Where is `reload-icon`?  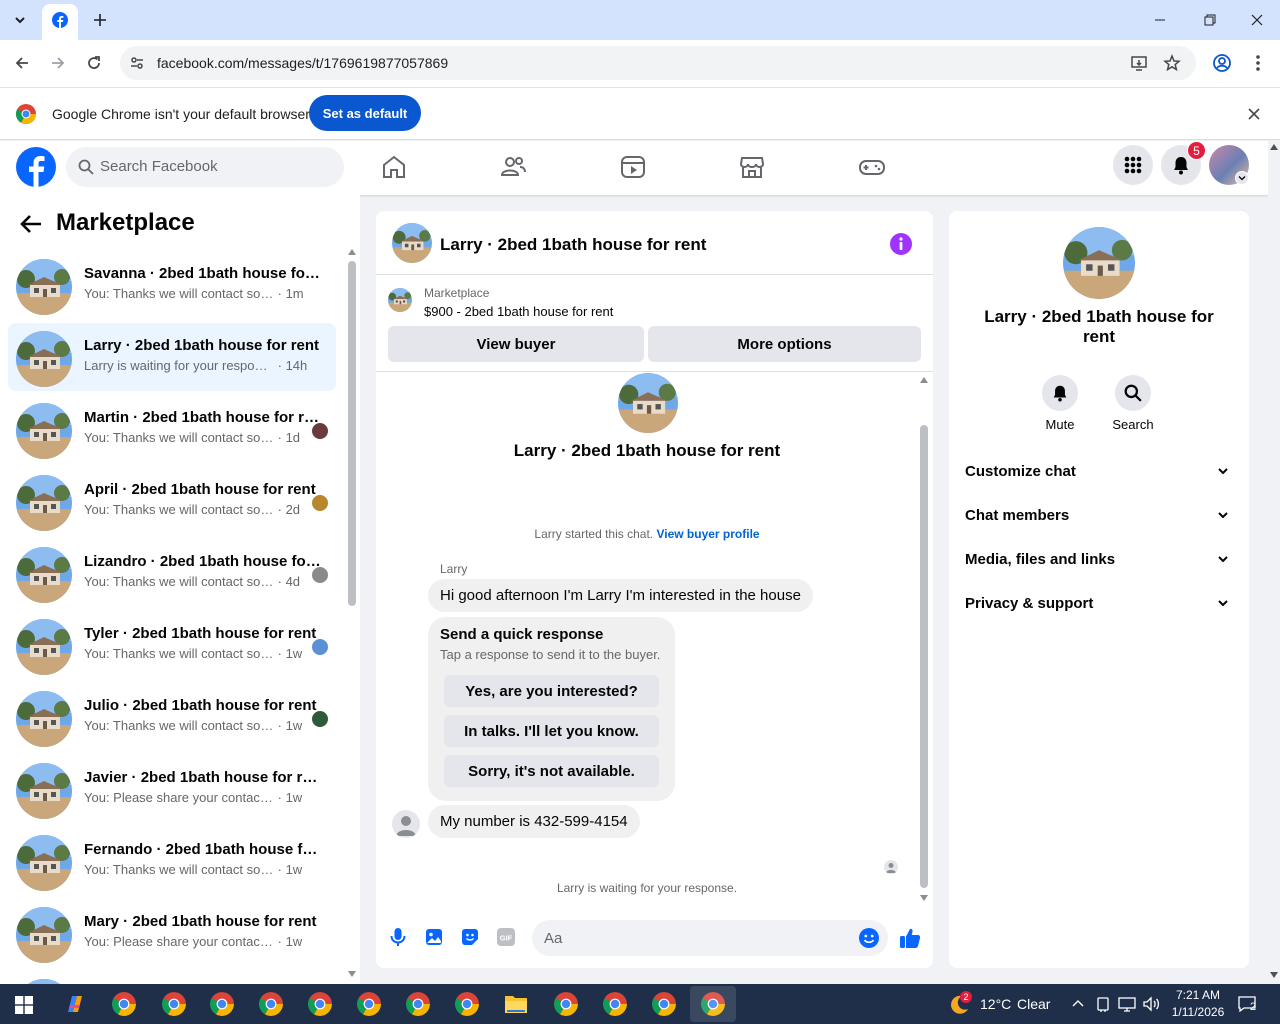
reload-icon is located at coordinates (94, 63).